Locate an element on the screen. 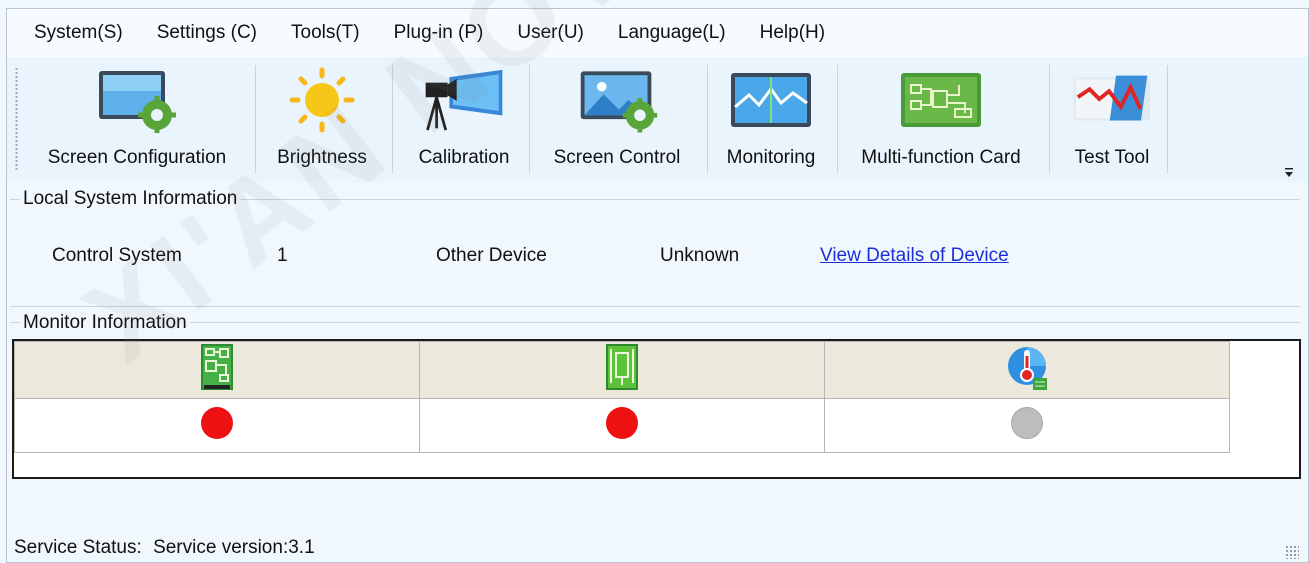 Image resolution: width=1309 pixels, height=563 pixels. tool-label: Screen Configuration is located at coordinates (137, 157).